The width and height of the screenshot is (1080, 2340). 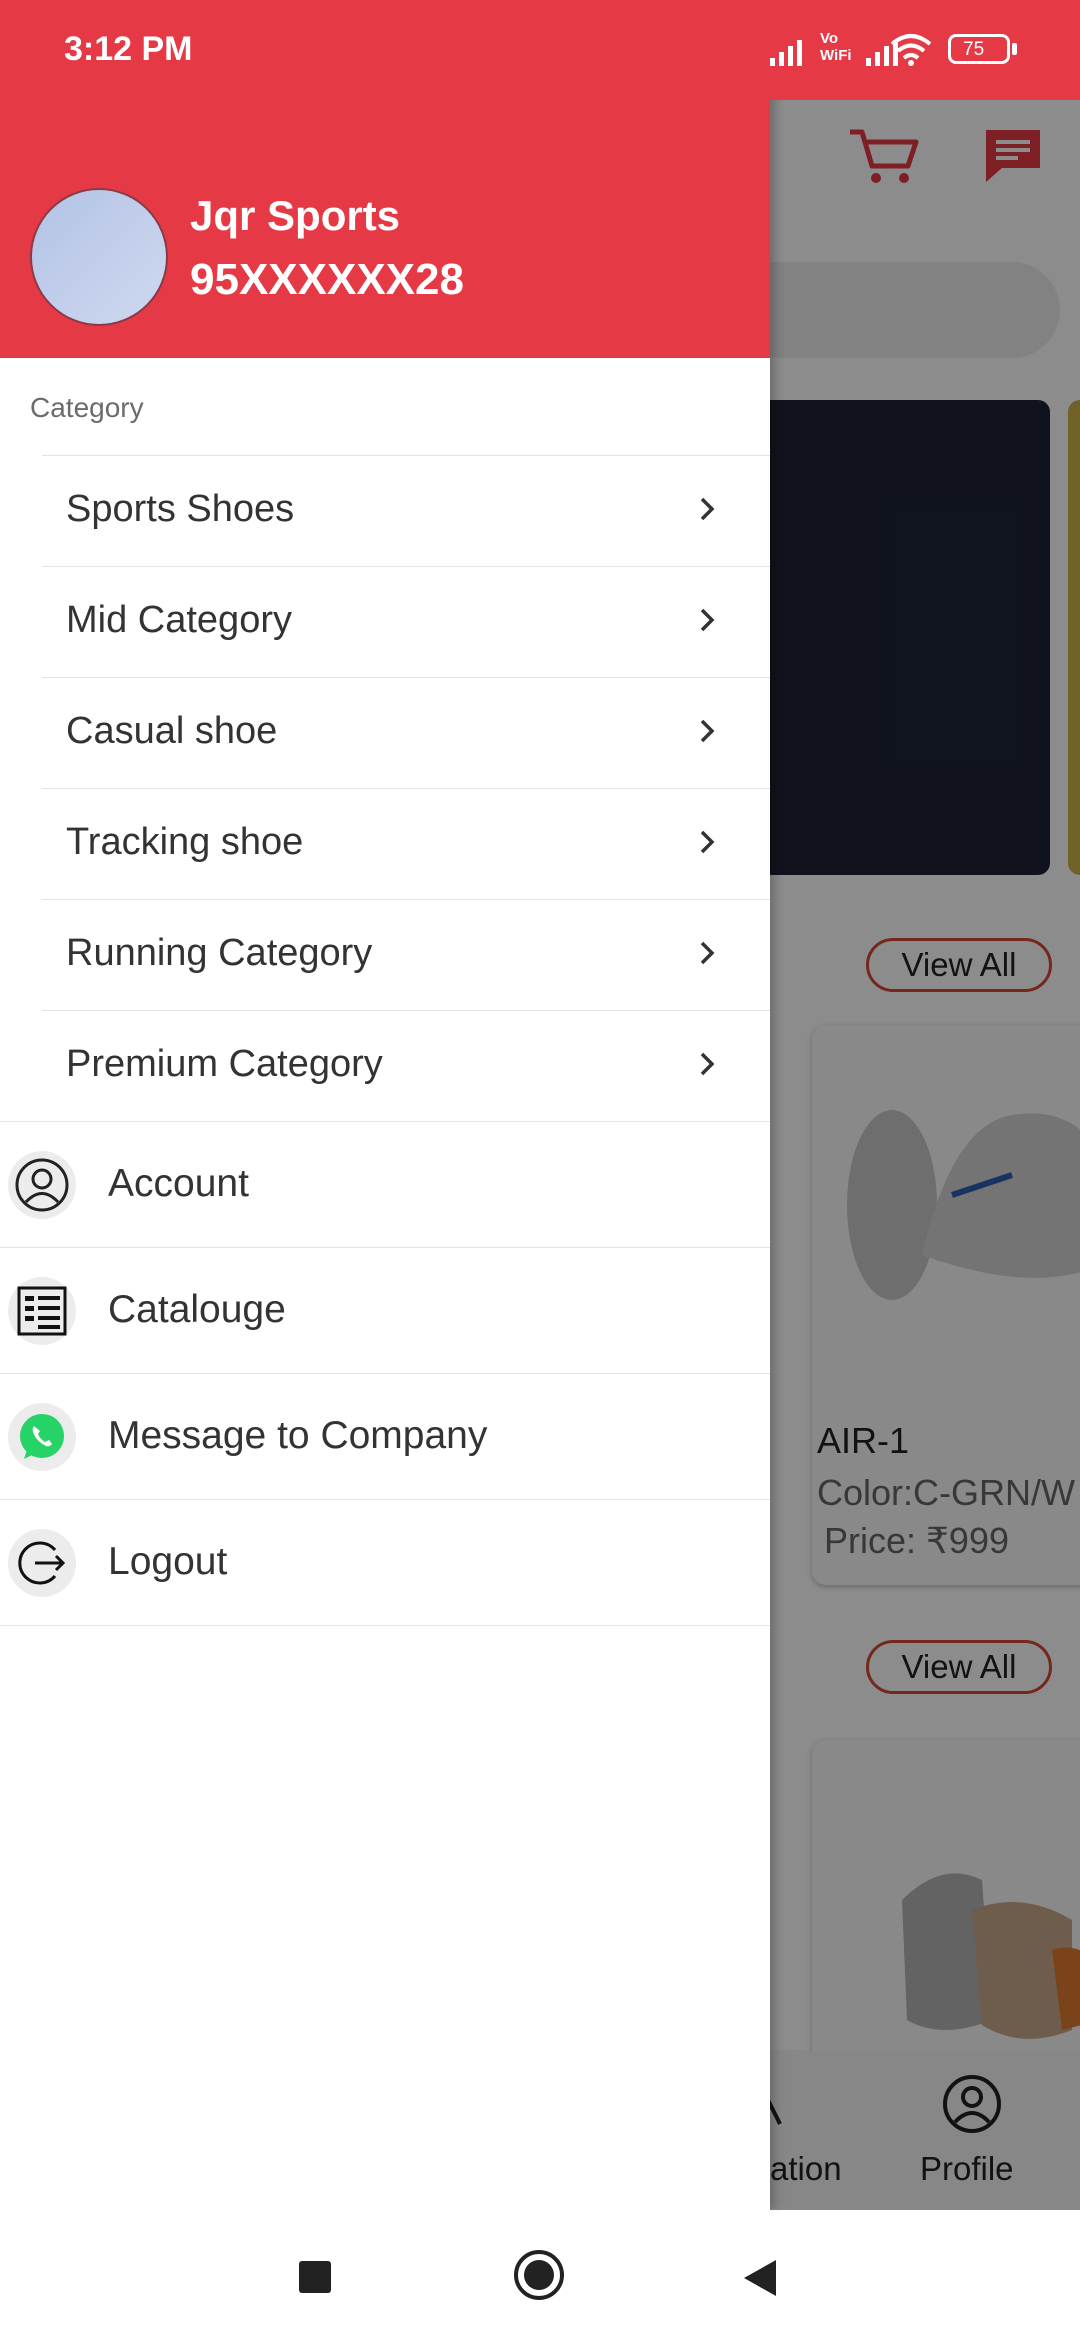 I want to click on category-item-premium-category: Premium Category, so click(x=406, y=1065).